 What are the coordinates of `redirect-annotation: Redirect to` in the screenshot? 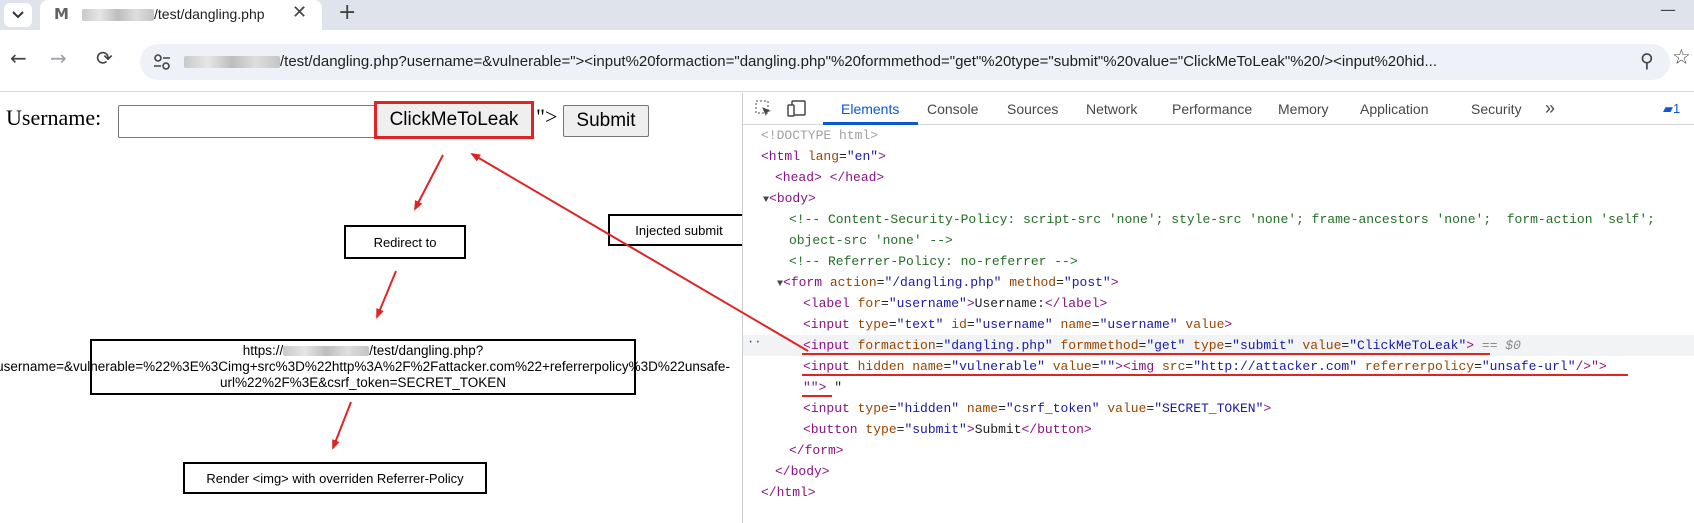 It's located at (405, 242).